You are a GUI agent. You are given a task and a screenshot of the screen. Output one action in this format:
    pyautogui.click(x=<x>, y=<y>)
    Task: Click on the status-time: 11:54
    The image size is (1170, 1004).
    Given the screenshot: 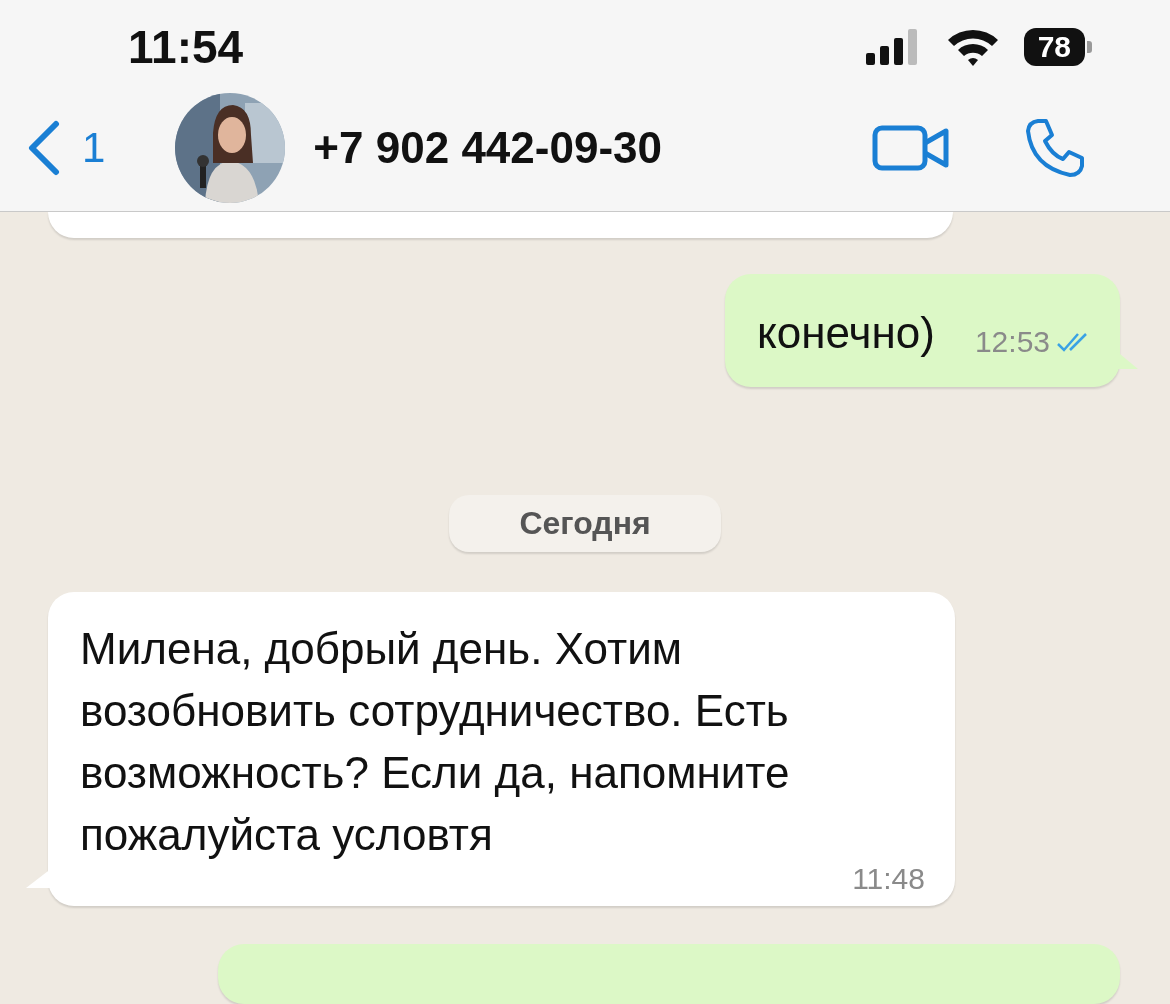 What is the action you would take?
    pyautogui.click(x=186, y=46)
    